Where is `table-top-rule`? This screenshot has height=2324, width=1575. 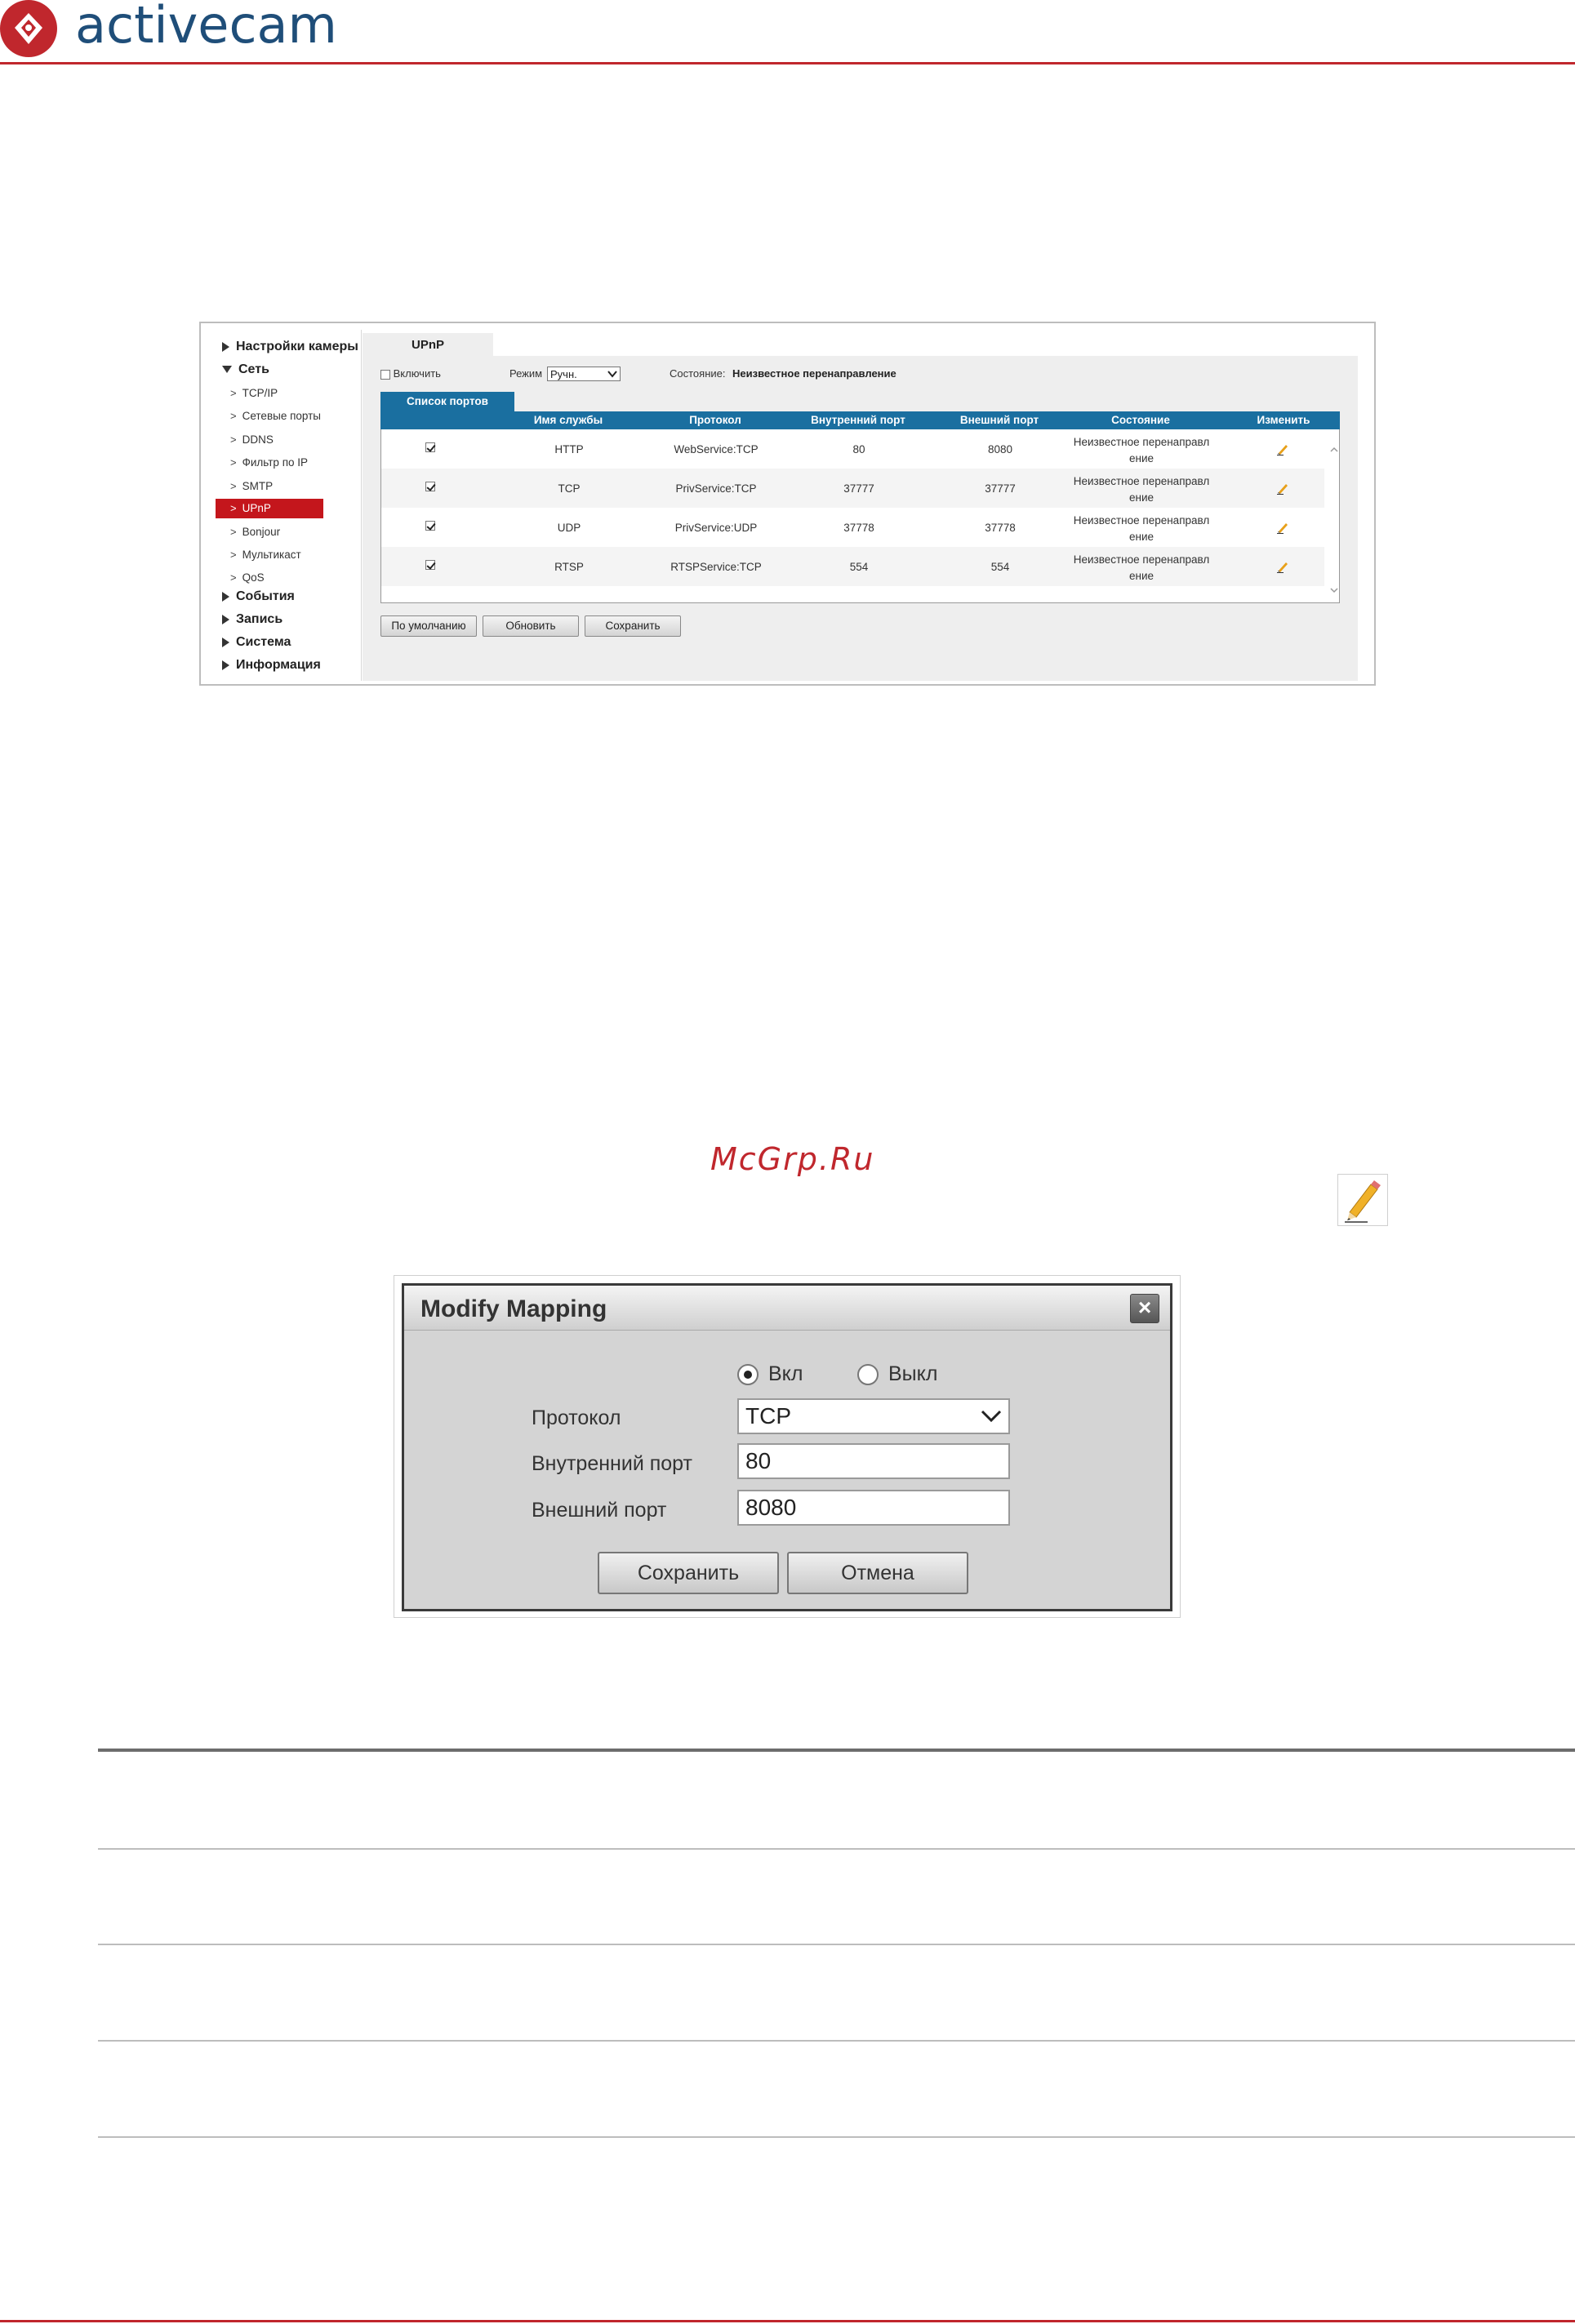
table-top-rule is located at coordinates (836, 1750).